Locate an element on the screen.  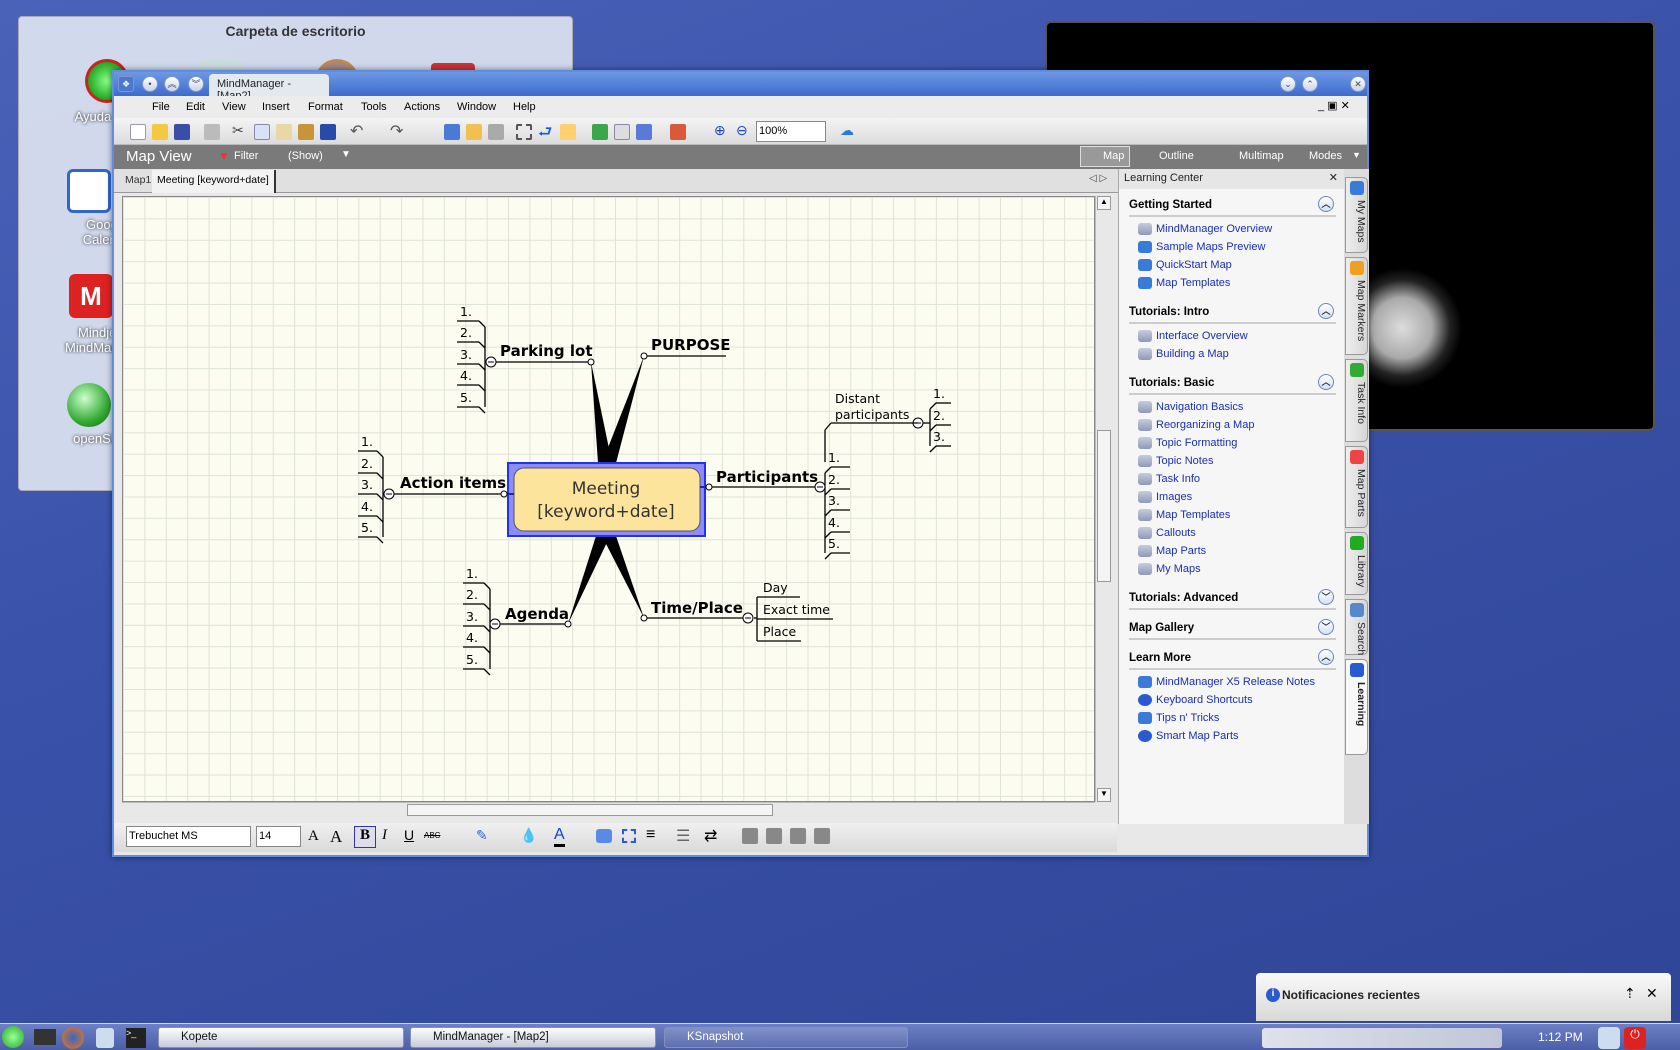
learning-link: Map Templates is located at coordinates (1232, 283).